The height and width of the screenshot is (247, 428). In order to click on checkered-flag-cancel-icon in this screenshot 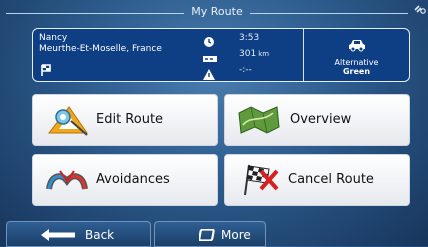, I will do `click(261, 180)`.